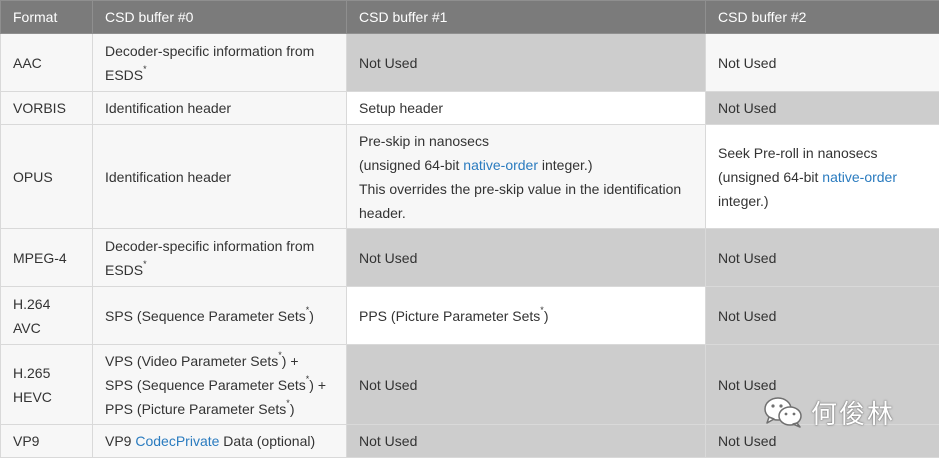 The width and height of the screenshot is (939, 458). Describe the element at coordinates (177, 441) in the screenshot. I see `codecprivate-link: CodecPrivate` at that location.